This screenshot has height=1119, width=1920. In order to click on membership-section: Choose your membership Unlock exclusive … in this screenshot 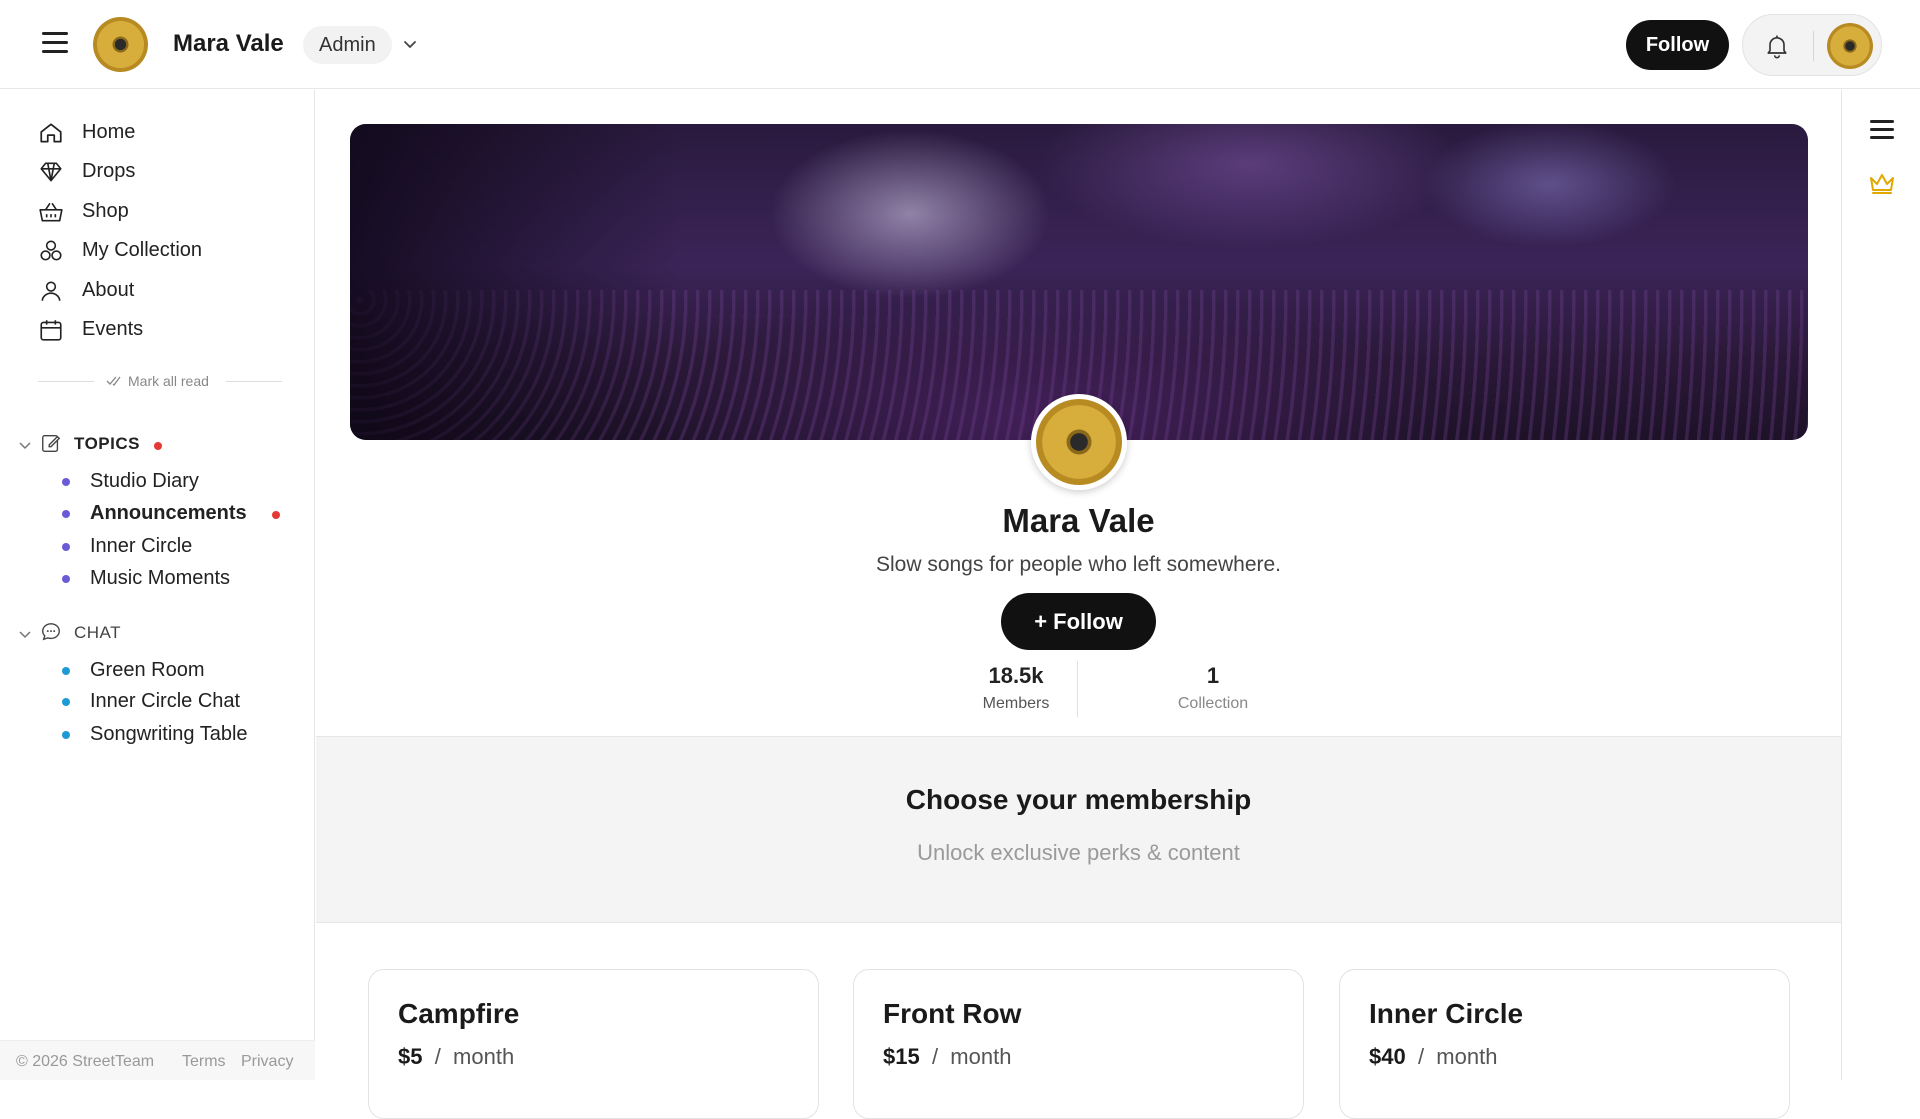, I will do `click(1078, 829)`.